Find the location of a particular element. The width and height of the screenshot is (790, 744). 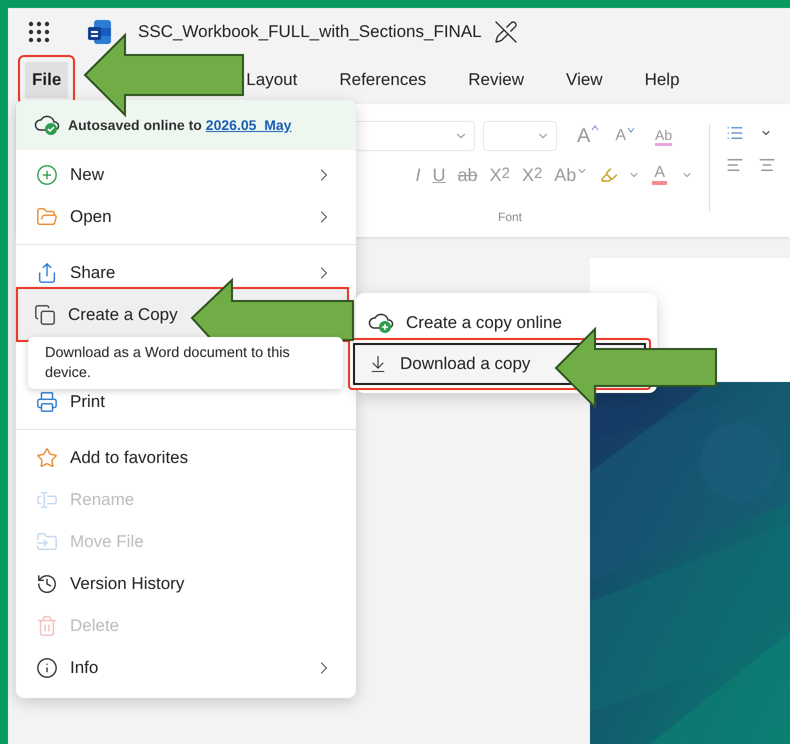

document-title: SSC_Workbook_FULL_with_Sections_FINAL is located at coordinates (310, 32).